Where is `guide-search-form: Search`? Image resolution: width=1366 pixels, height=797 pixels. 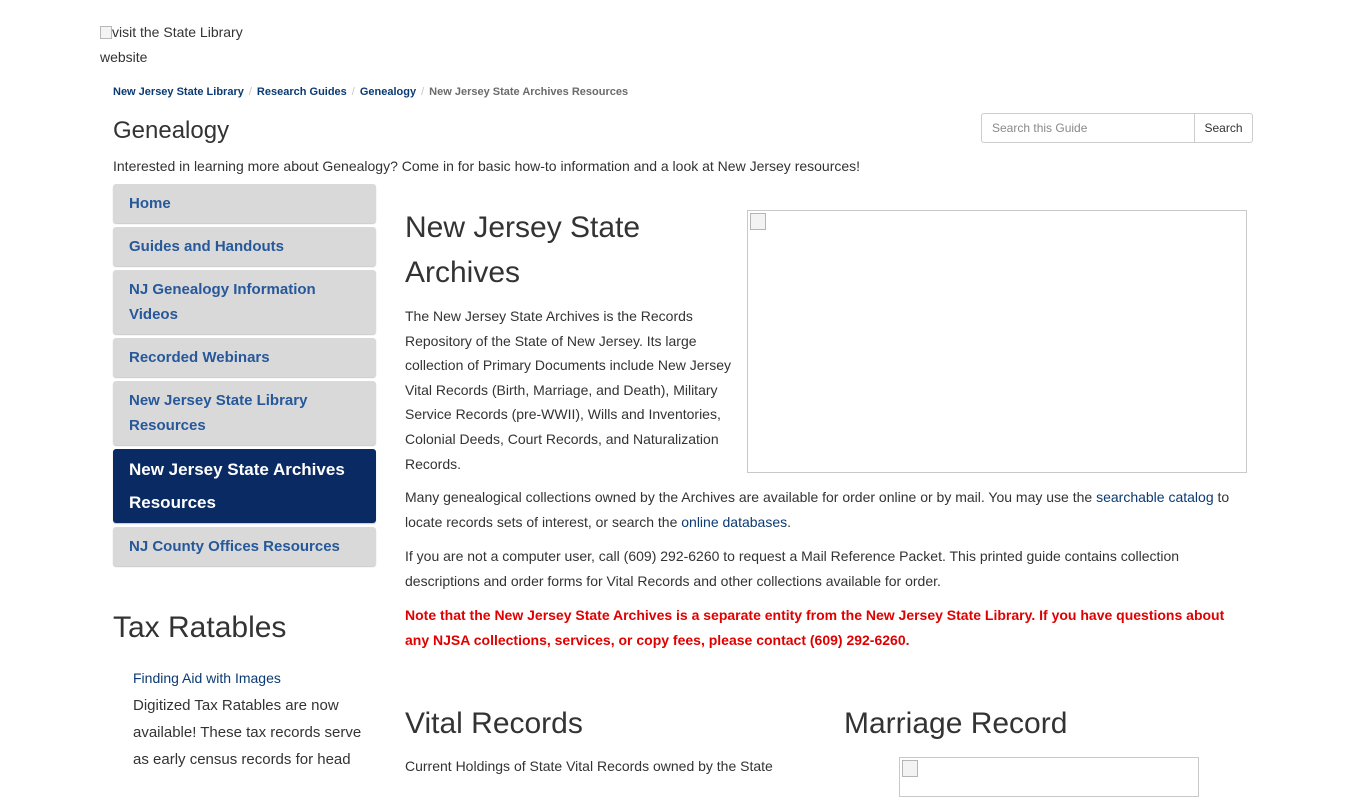 guide-search-form: Search is located at coordinates (1117, 128).